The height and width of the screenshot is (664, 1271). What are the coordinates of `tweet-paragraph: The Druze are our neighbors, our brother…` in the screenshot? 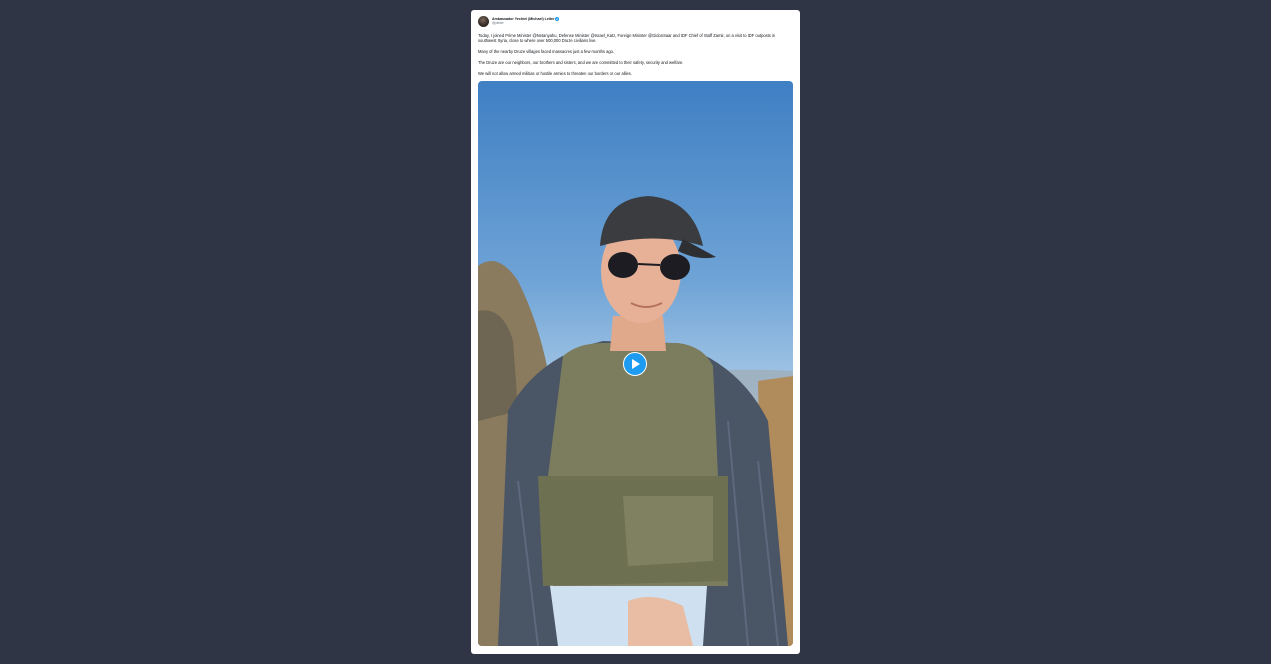 It's located at (581, 63).